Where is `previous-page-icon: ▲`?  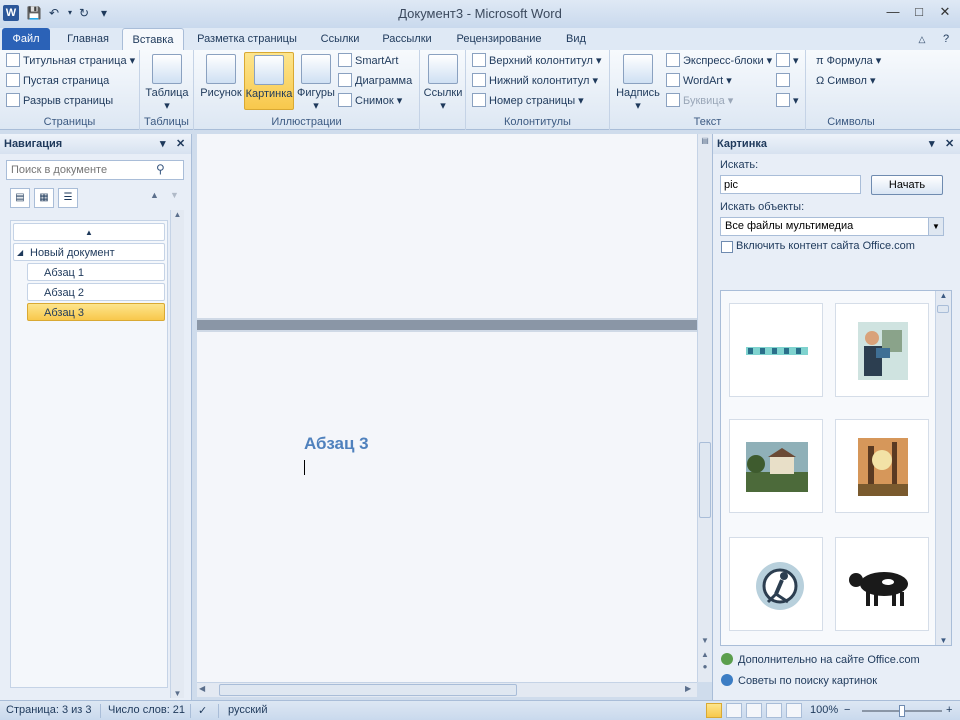 previous-page-icon: ▲ is located at coordinates (705, 654).